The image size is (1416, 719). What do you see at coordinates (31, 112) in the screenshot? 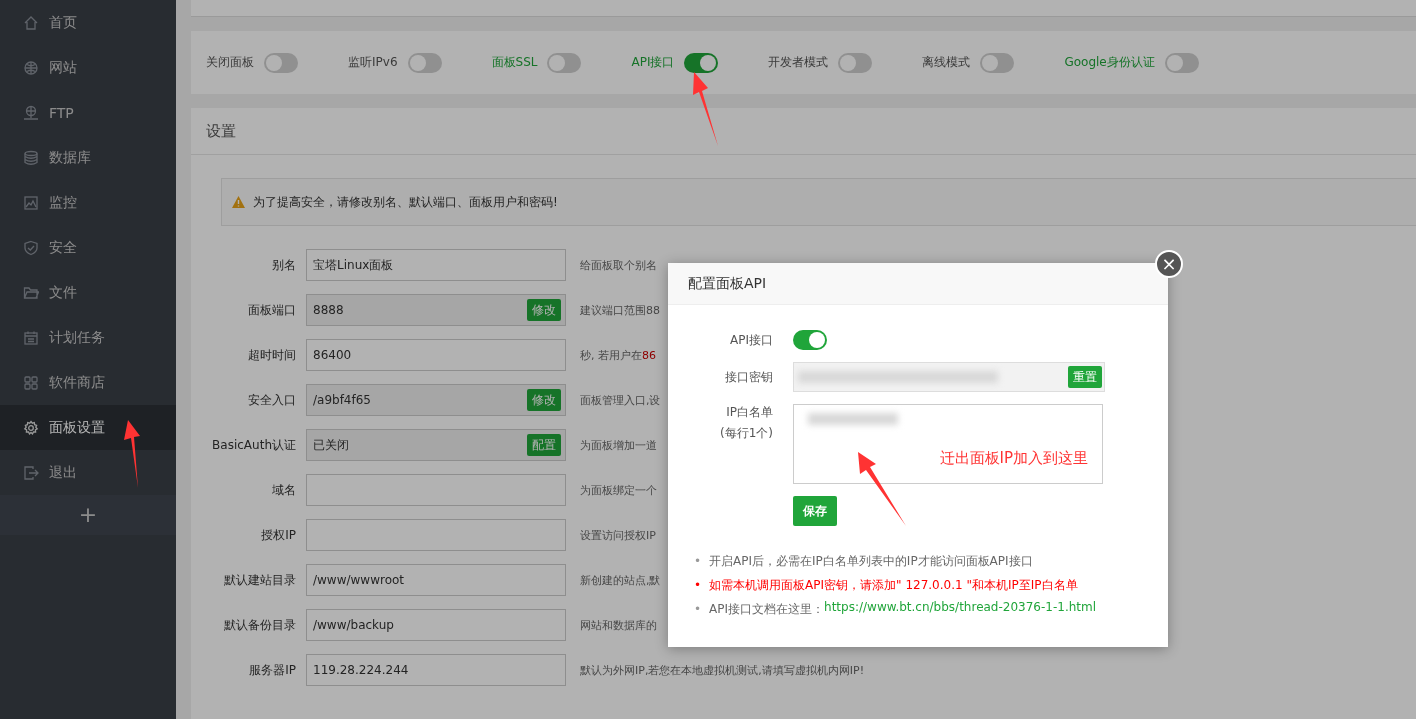
I see `network-globe-icon` at bounding box center [31, 112].